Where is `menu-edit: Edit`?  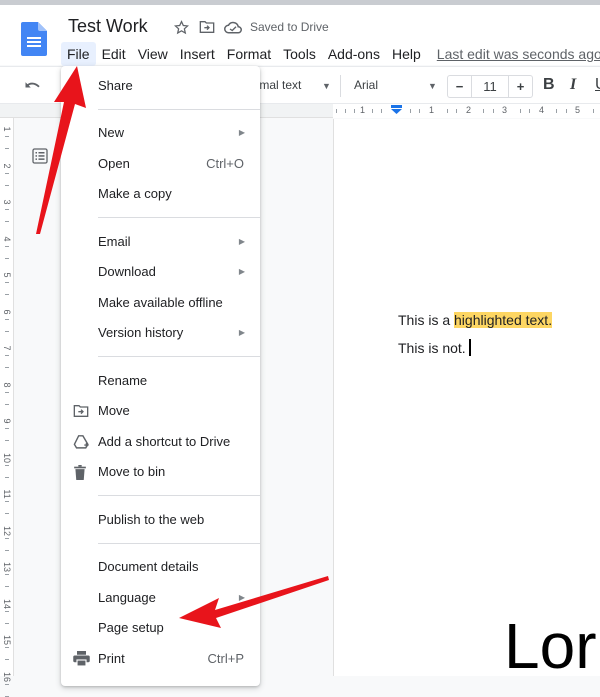
menu-edit: Edit is located at coordinates (114, 54).